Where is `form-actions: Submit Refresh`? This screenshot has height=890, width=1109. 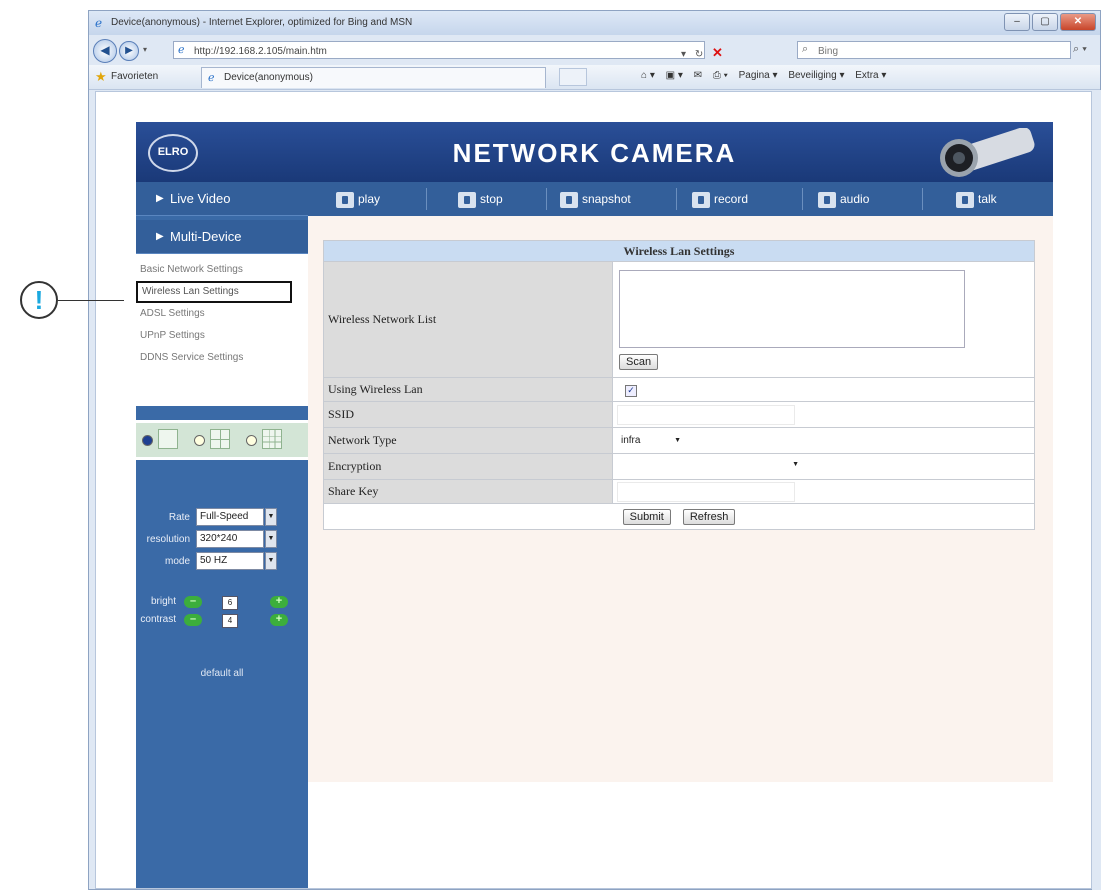 form-actions: Submit Refresh is located at coordinates (679, 516).